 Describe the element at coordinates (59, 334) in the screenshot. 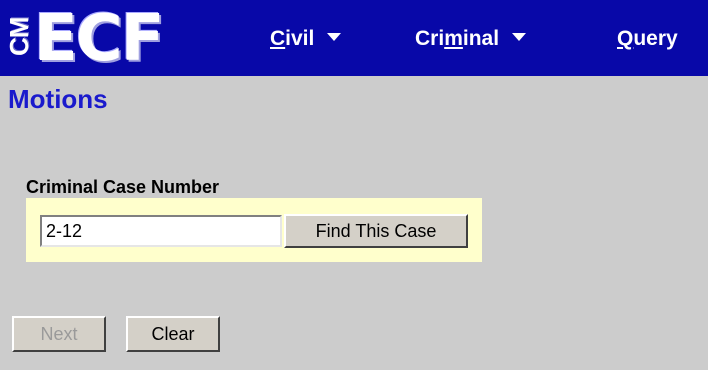

I see `next-button: Next` at that location.